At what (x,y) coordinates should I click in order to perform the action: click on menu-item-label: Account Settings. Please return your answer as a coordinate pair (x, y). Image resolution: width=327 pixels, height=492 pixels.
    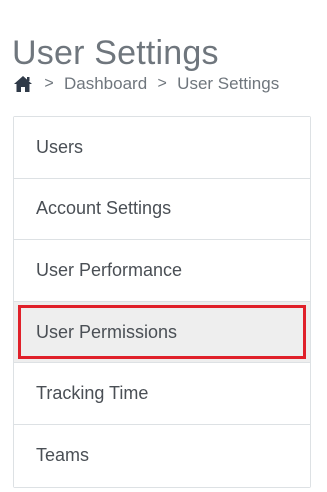
    Looking at the image, I should click on (104, 208).